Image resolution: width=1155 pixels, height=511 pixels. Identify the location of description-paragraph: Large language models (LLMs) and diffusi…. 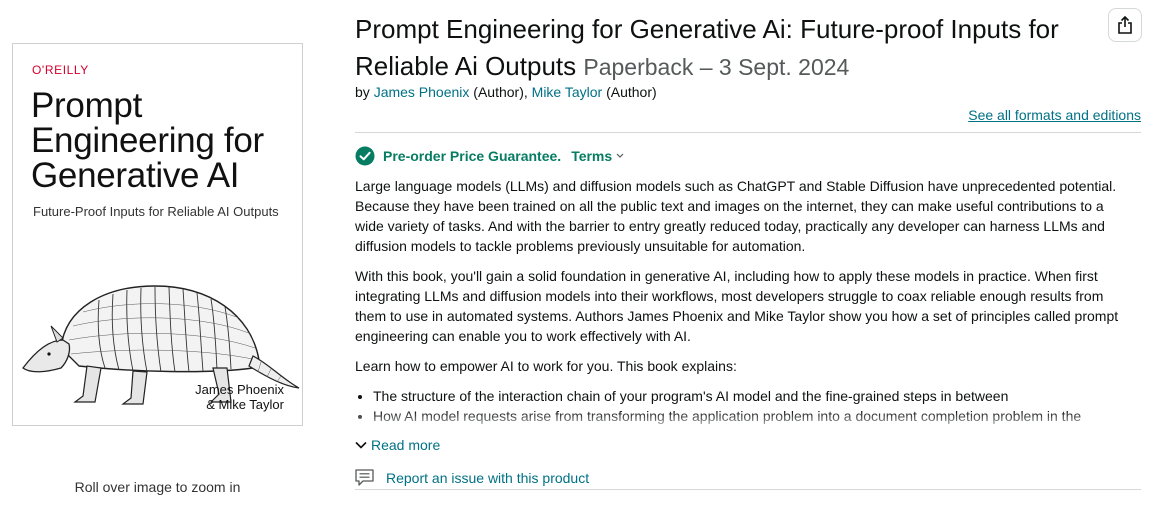
(736, 216).